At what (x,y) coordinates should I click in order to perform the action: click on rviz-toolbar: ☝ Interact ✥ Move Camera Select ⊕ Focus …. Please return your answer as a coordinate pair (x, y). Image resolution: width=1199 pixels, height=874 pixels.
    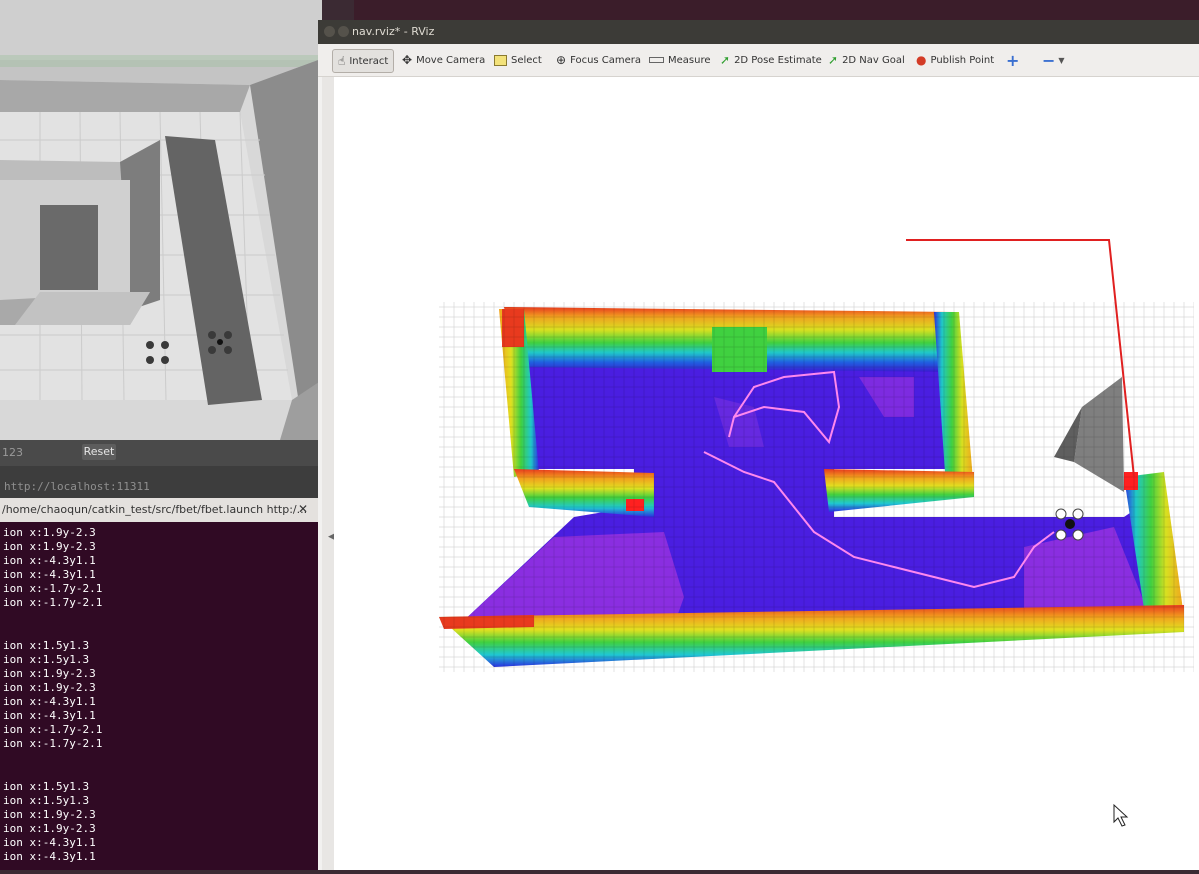
    Looking at the image, I should click on (758, 60).